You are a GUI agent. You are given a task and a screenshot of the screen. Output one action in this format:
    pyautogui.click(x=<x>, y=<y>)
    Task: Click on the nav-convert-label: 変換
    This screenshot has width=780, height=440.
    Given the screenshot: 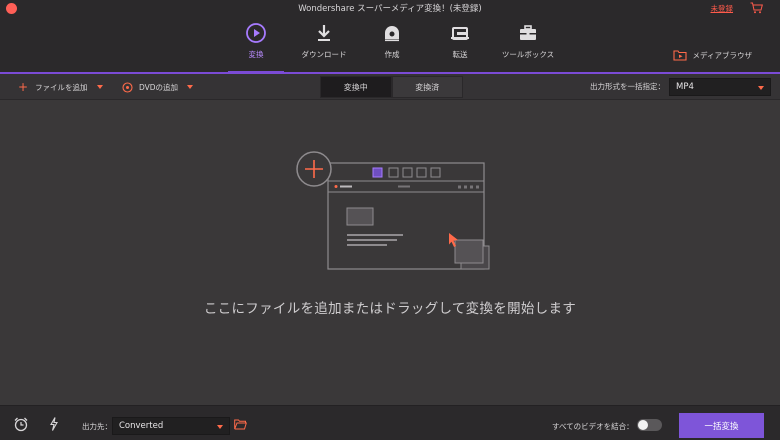 What is the action you would take?
    pyautogui.click(x=256, y=54)
    